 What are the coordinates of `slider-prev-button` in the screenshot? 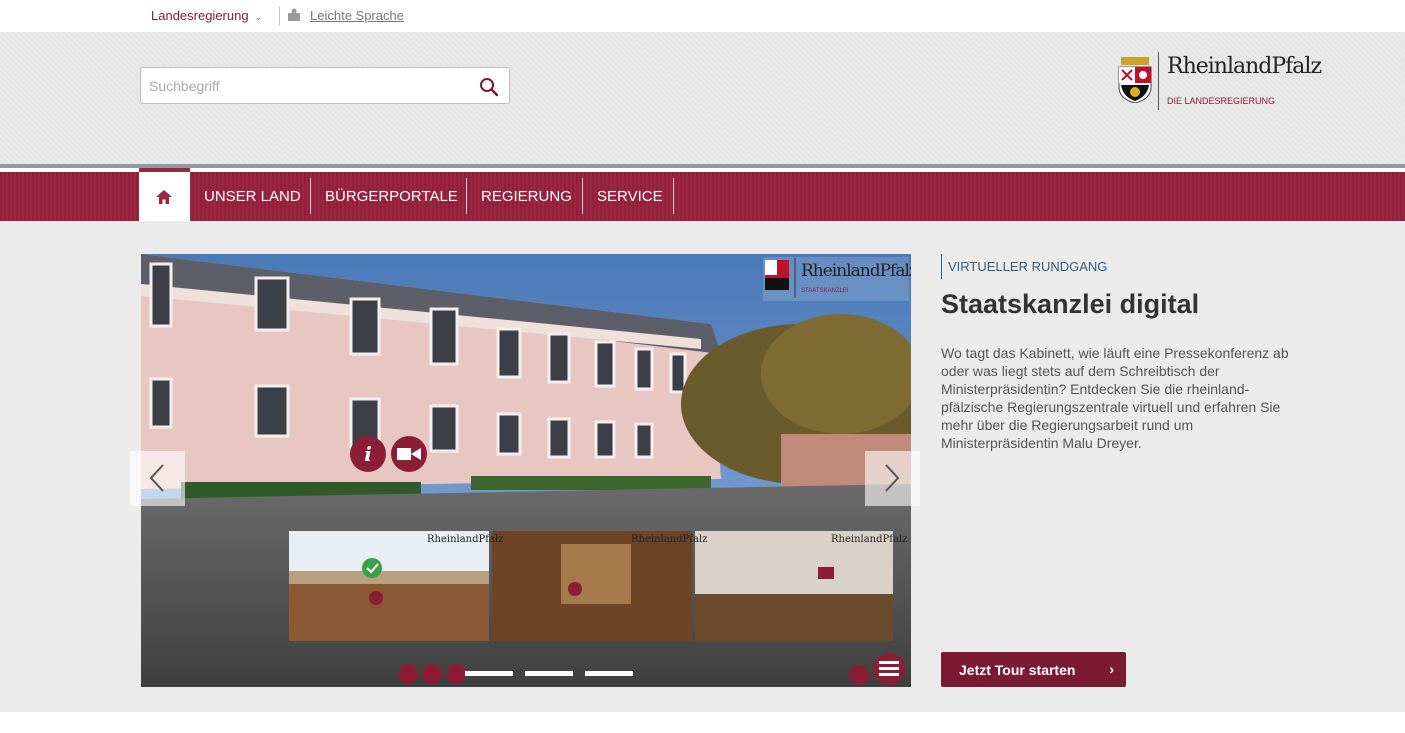 It's located at (157, 478).